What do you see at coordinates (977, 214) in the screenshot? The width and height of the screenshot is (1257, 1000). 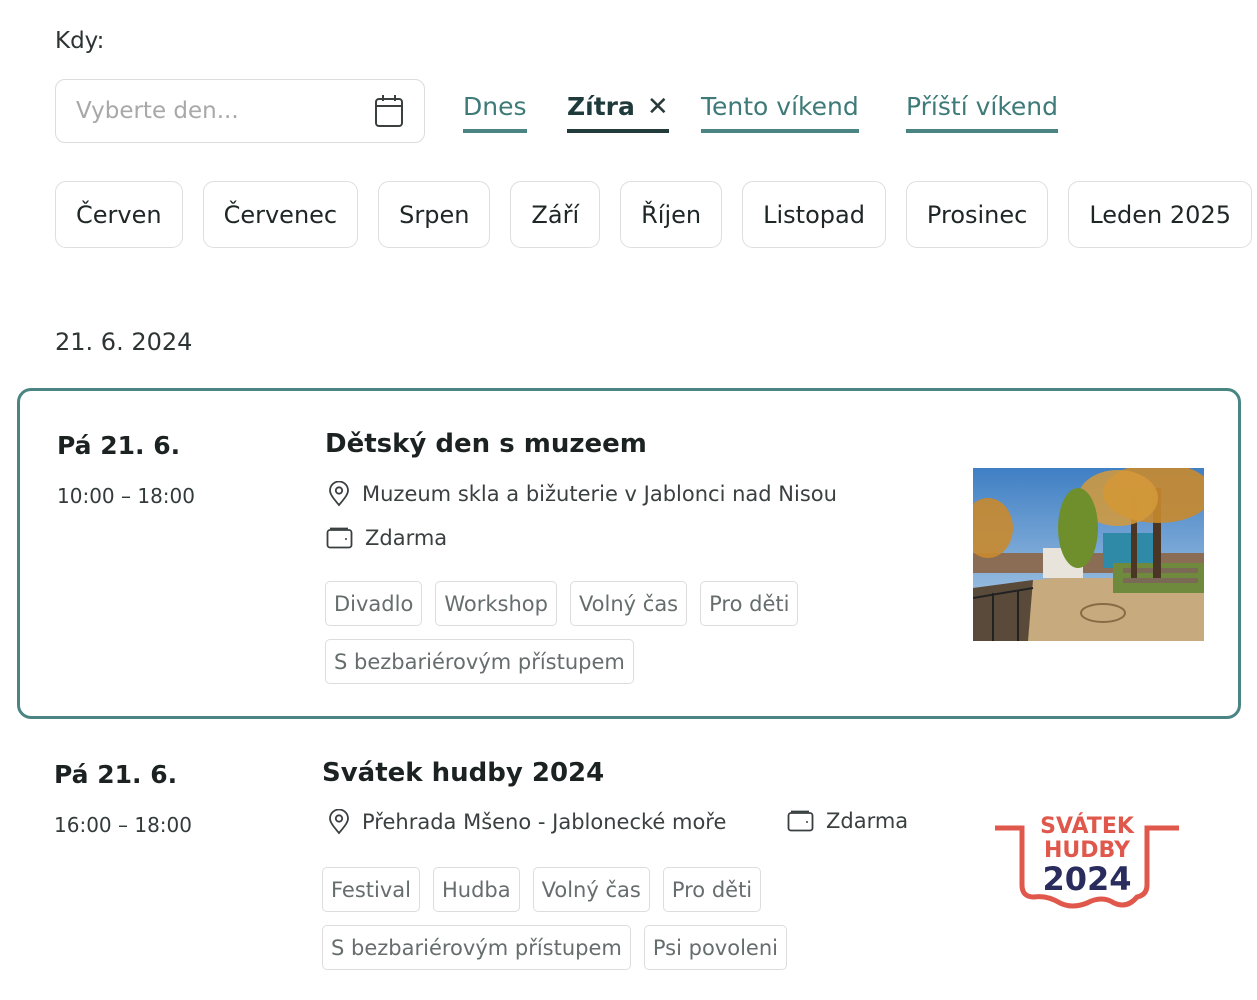 I see `month-button: Prosinec` at bounding box center [977, 214].